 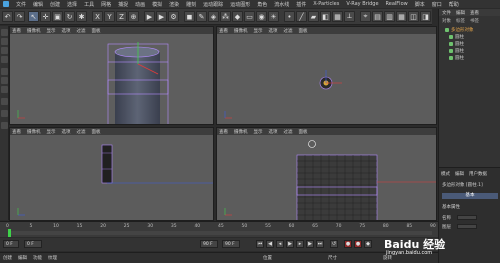 What do you see at coordinates (4, 32) in the screenshot?
I see `make-editable-icon` at bounding box center [4, 32].